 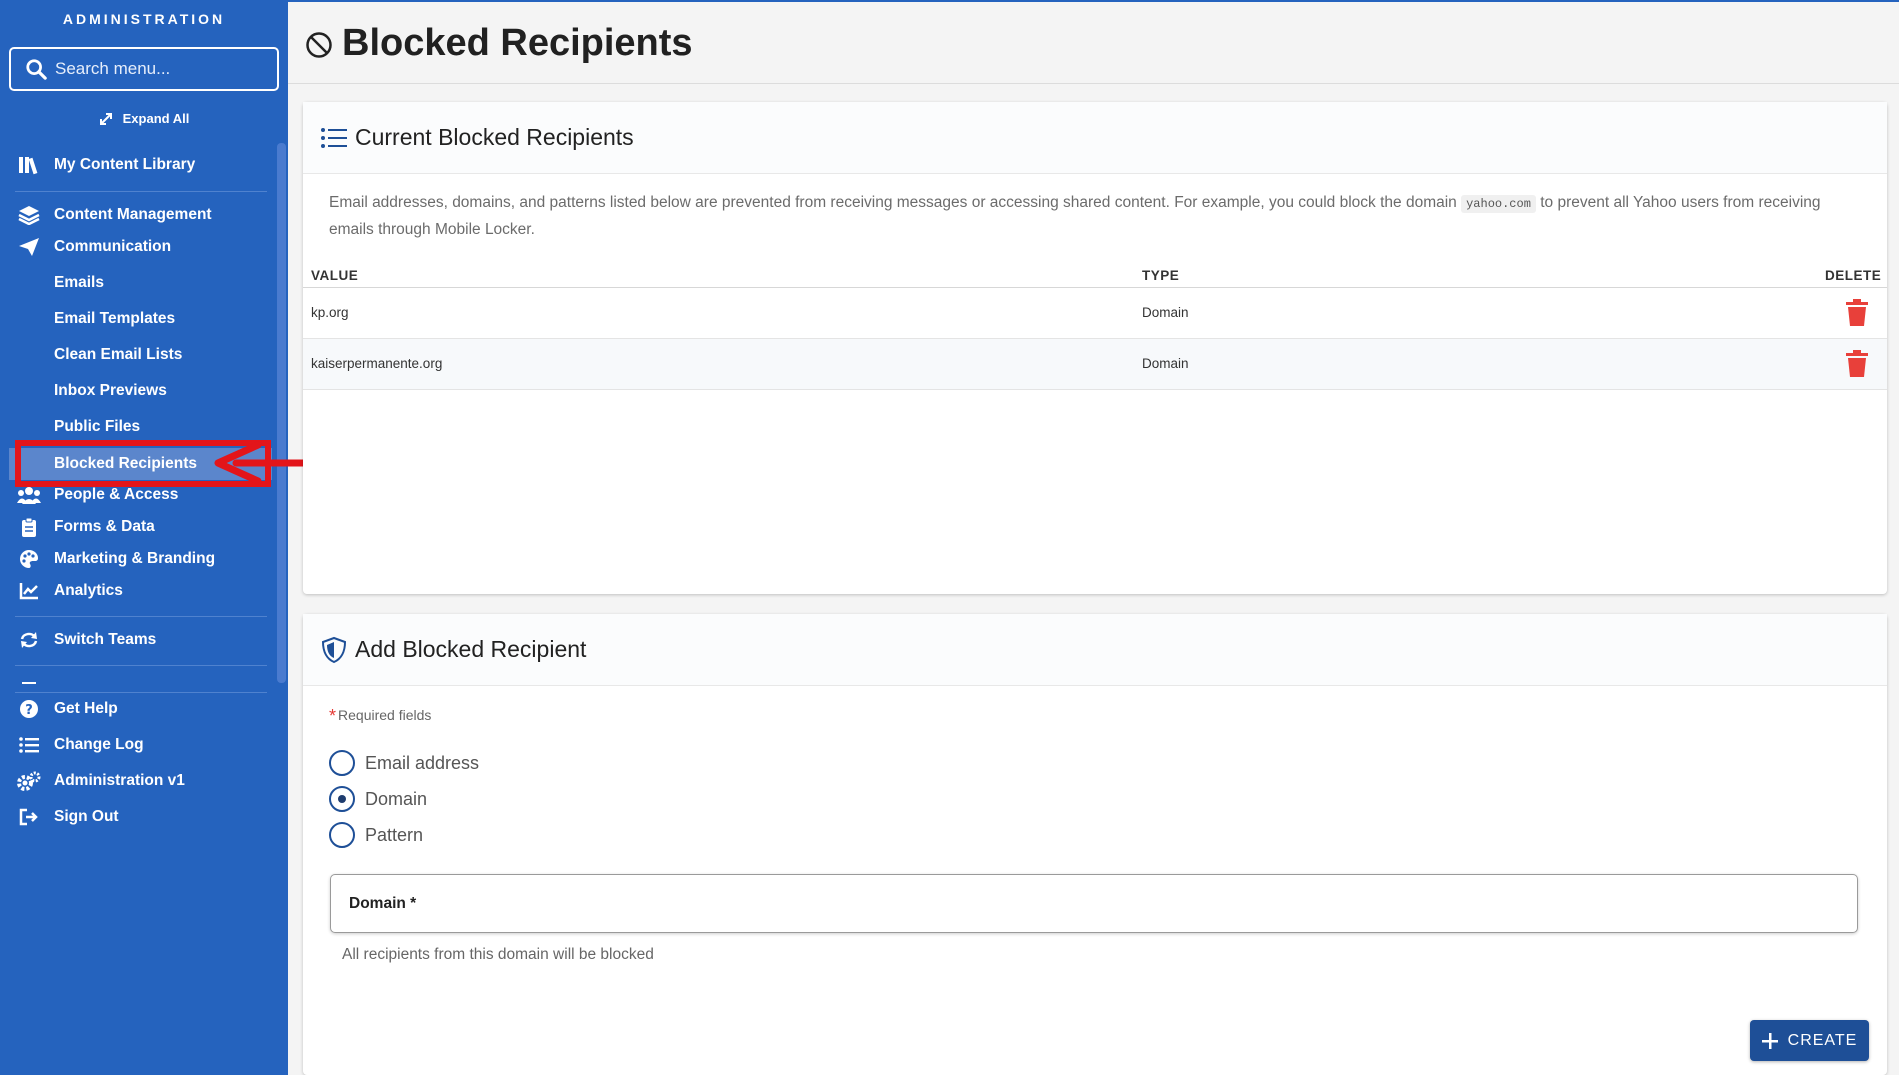 What do you see at coordinates (385, 715) in the screenshot?
I see `required-note-text: Required fields` at bounding box center [385, 715].